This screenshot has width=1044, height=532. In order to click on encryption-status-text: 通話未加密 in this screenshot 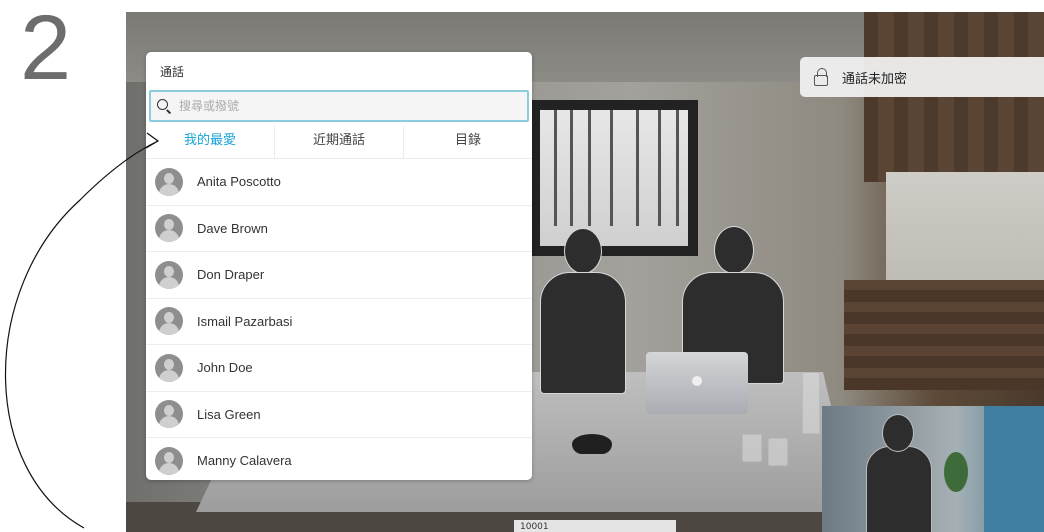, I will do `click(875, 79)`.